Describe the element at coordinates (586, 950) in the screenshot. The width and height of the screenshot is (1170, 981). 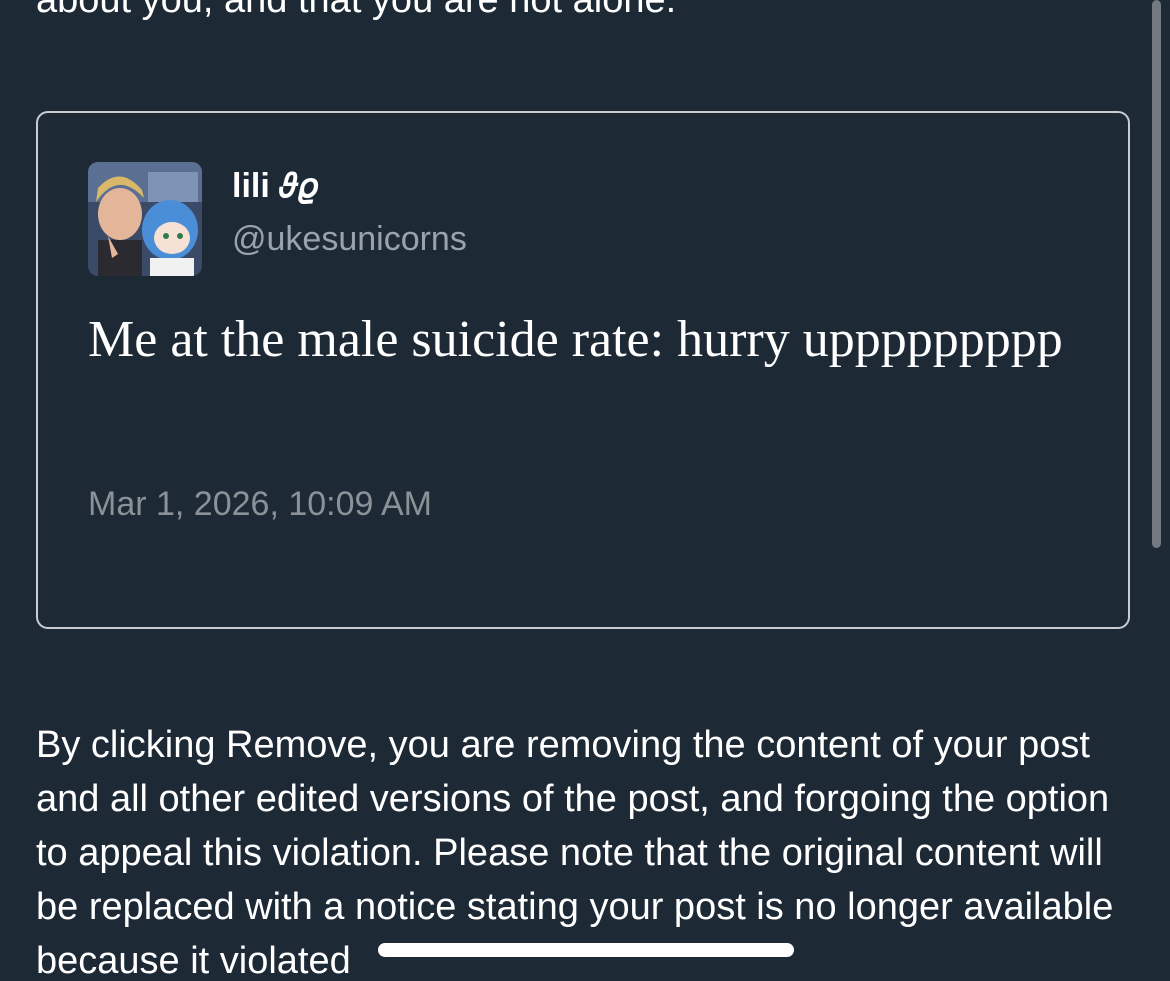
I see `home-indicator` at that location.